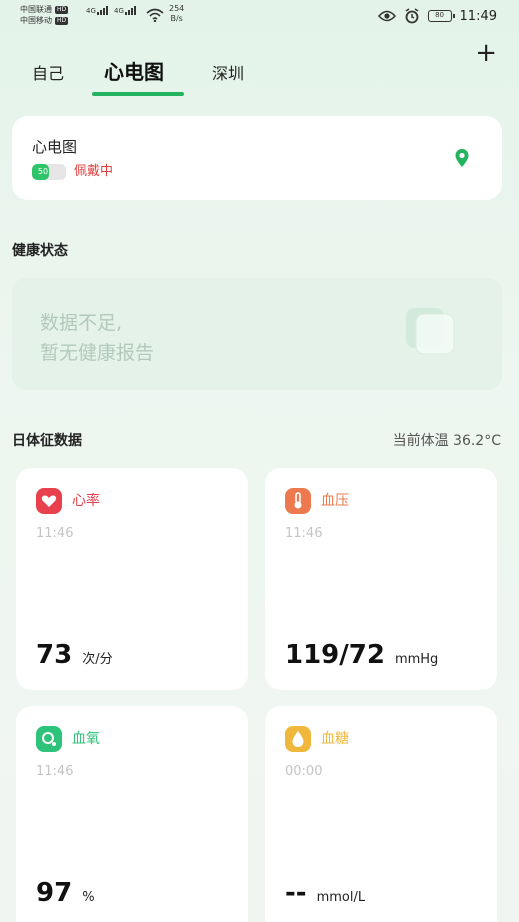 The width and height of the screenshot is (519, 922). Describe the element at coordinates (411, 16) in the screenshot. I see `alarm-icon` at that location.